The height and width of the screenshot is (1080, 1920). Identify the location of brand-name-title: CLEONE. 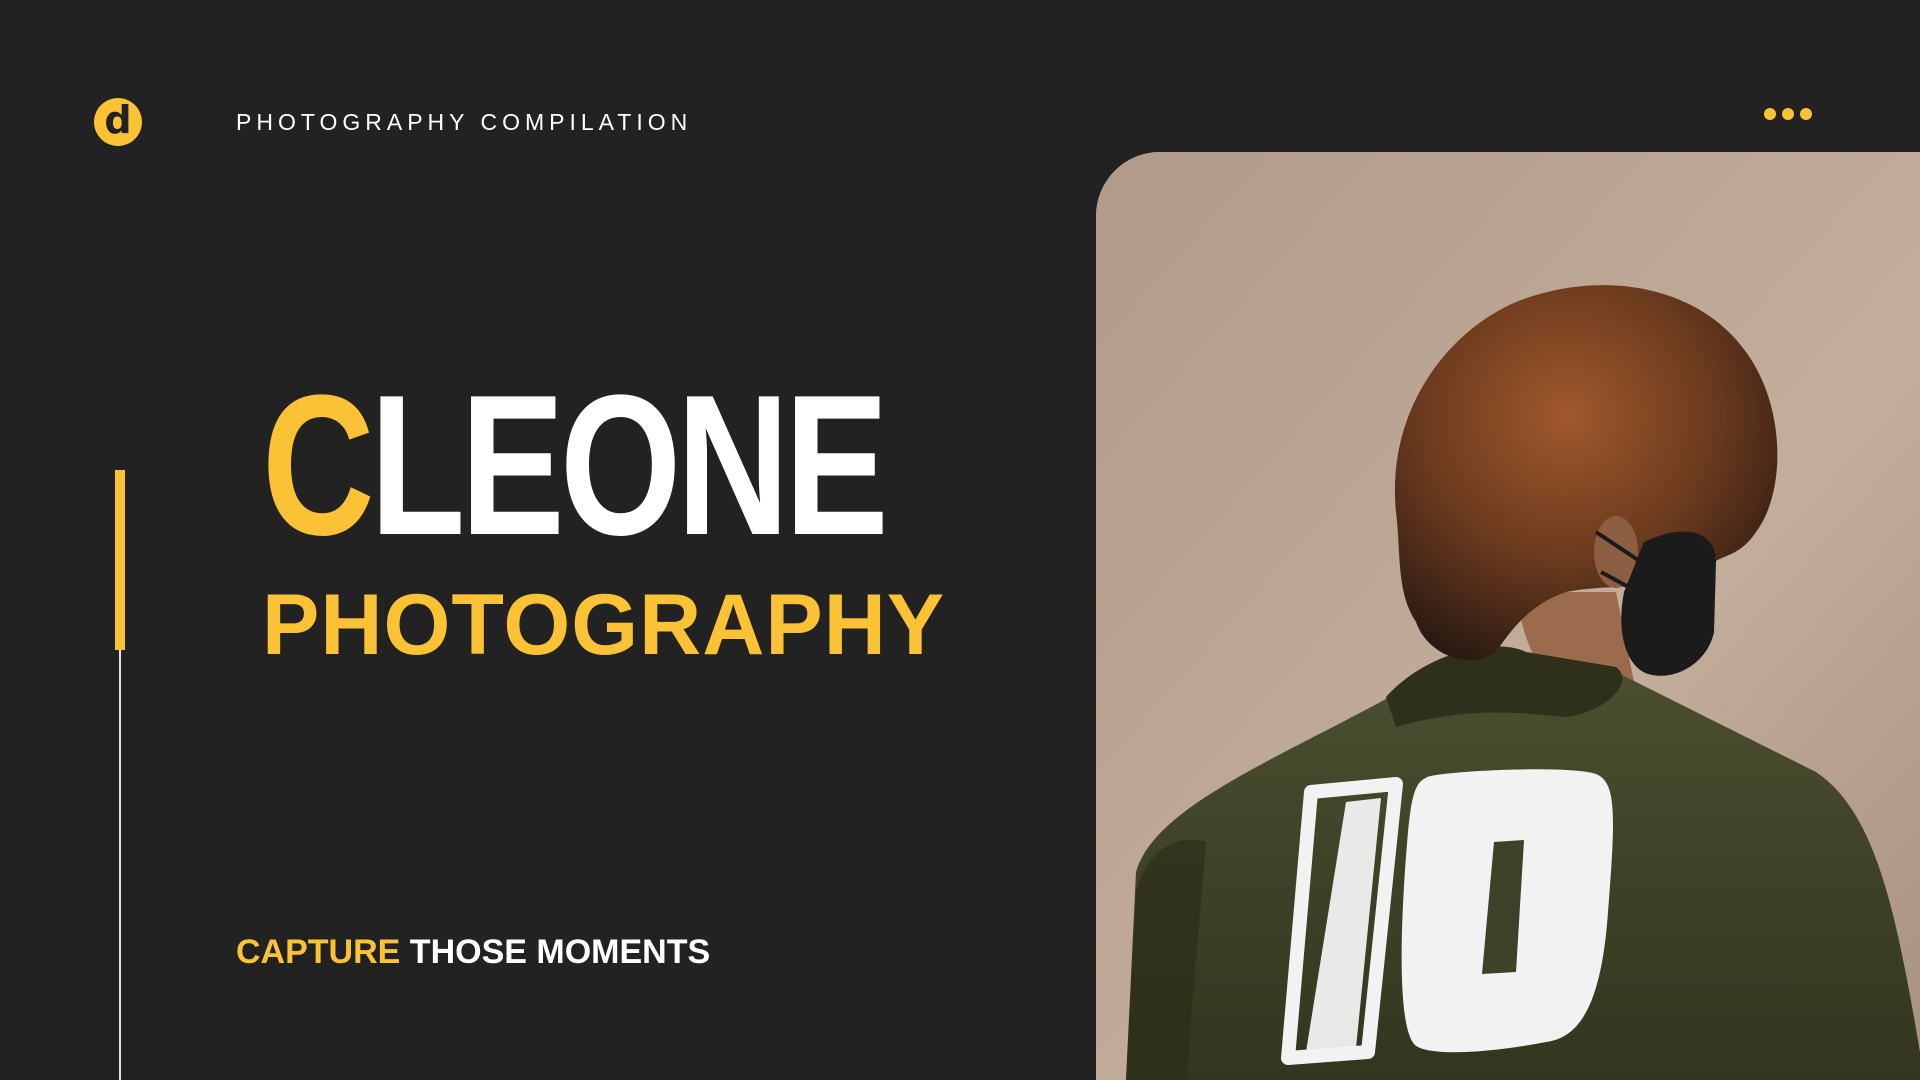
(575, 465).